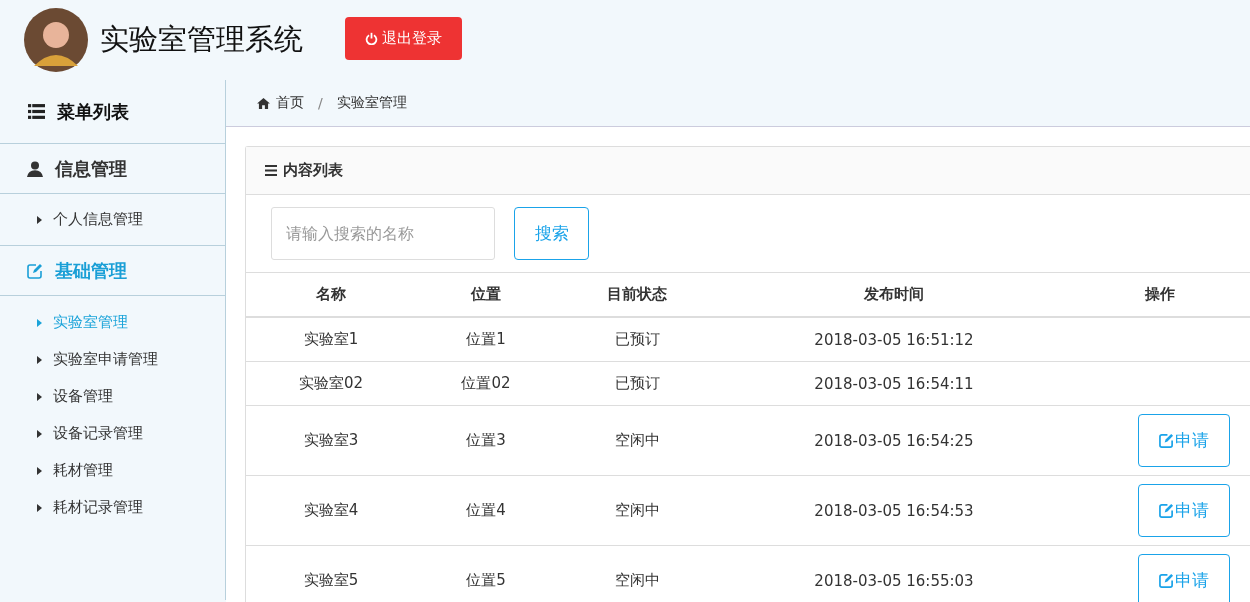 This screenshot has width=1250, height=602. Describe the element at coordinates (486, 383) in the screenshot. I see `table-cell: 位置02` at that location.